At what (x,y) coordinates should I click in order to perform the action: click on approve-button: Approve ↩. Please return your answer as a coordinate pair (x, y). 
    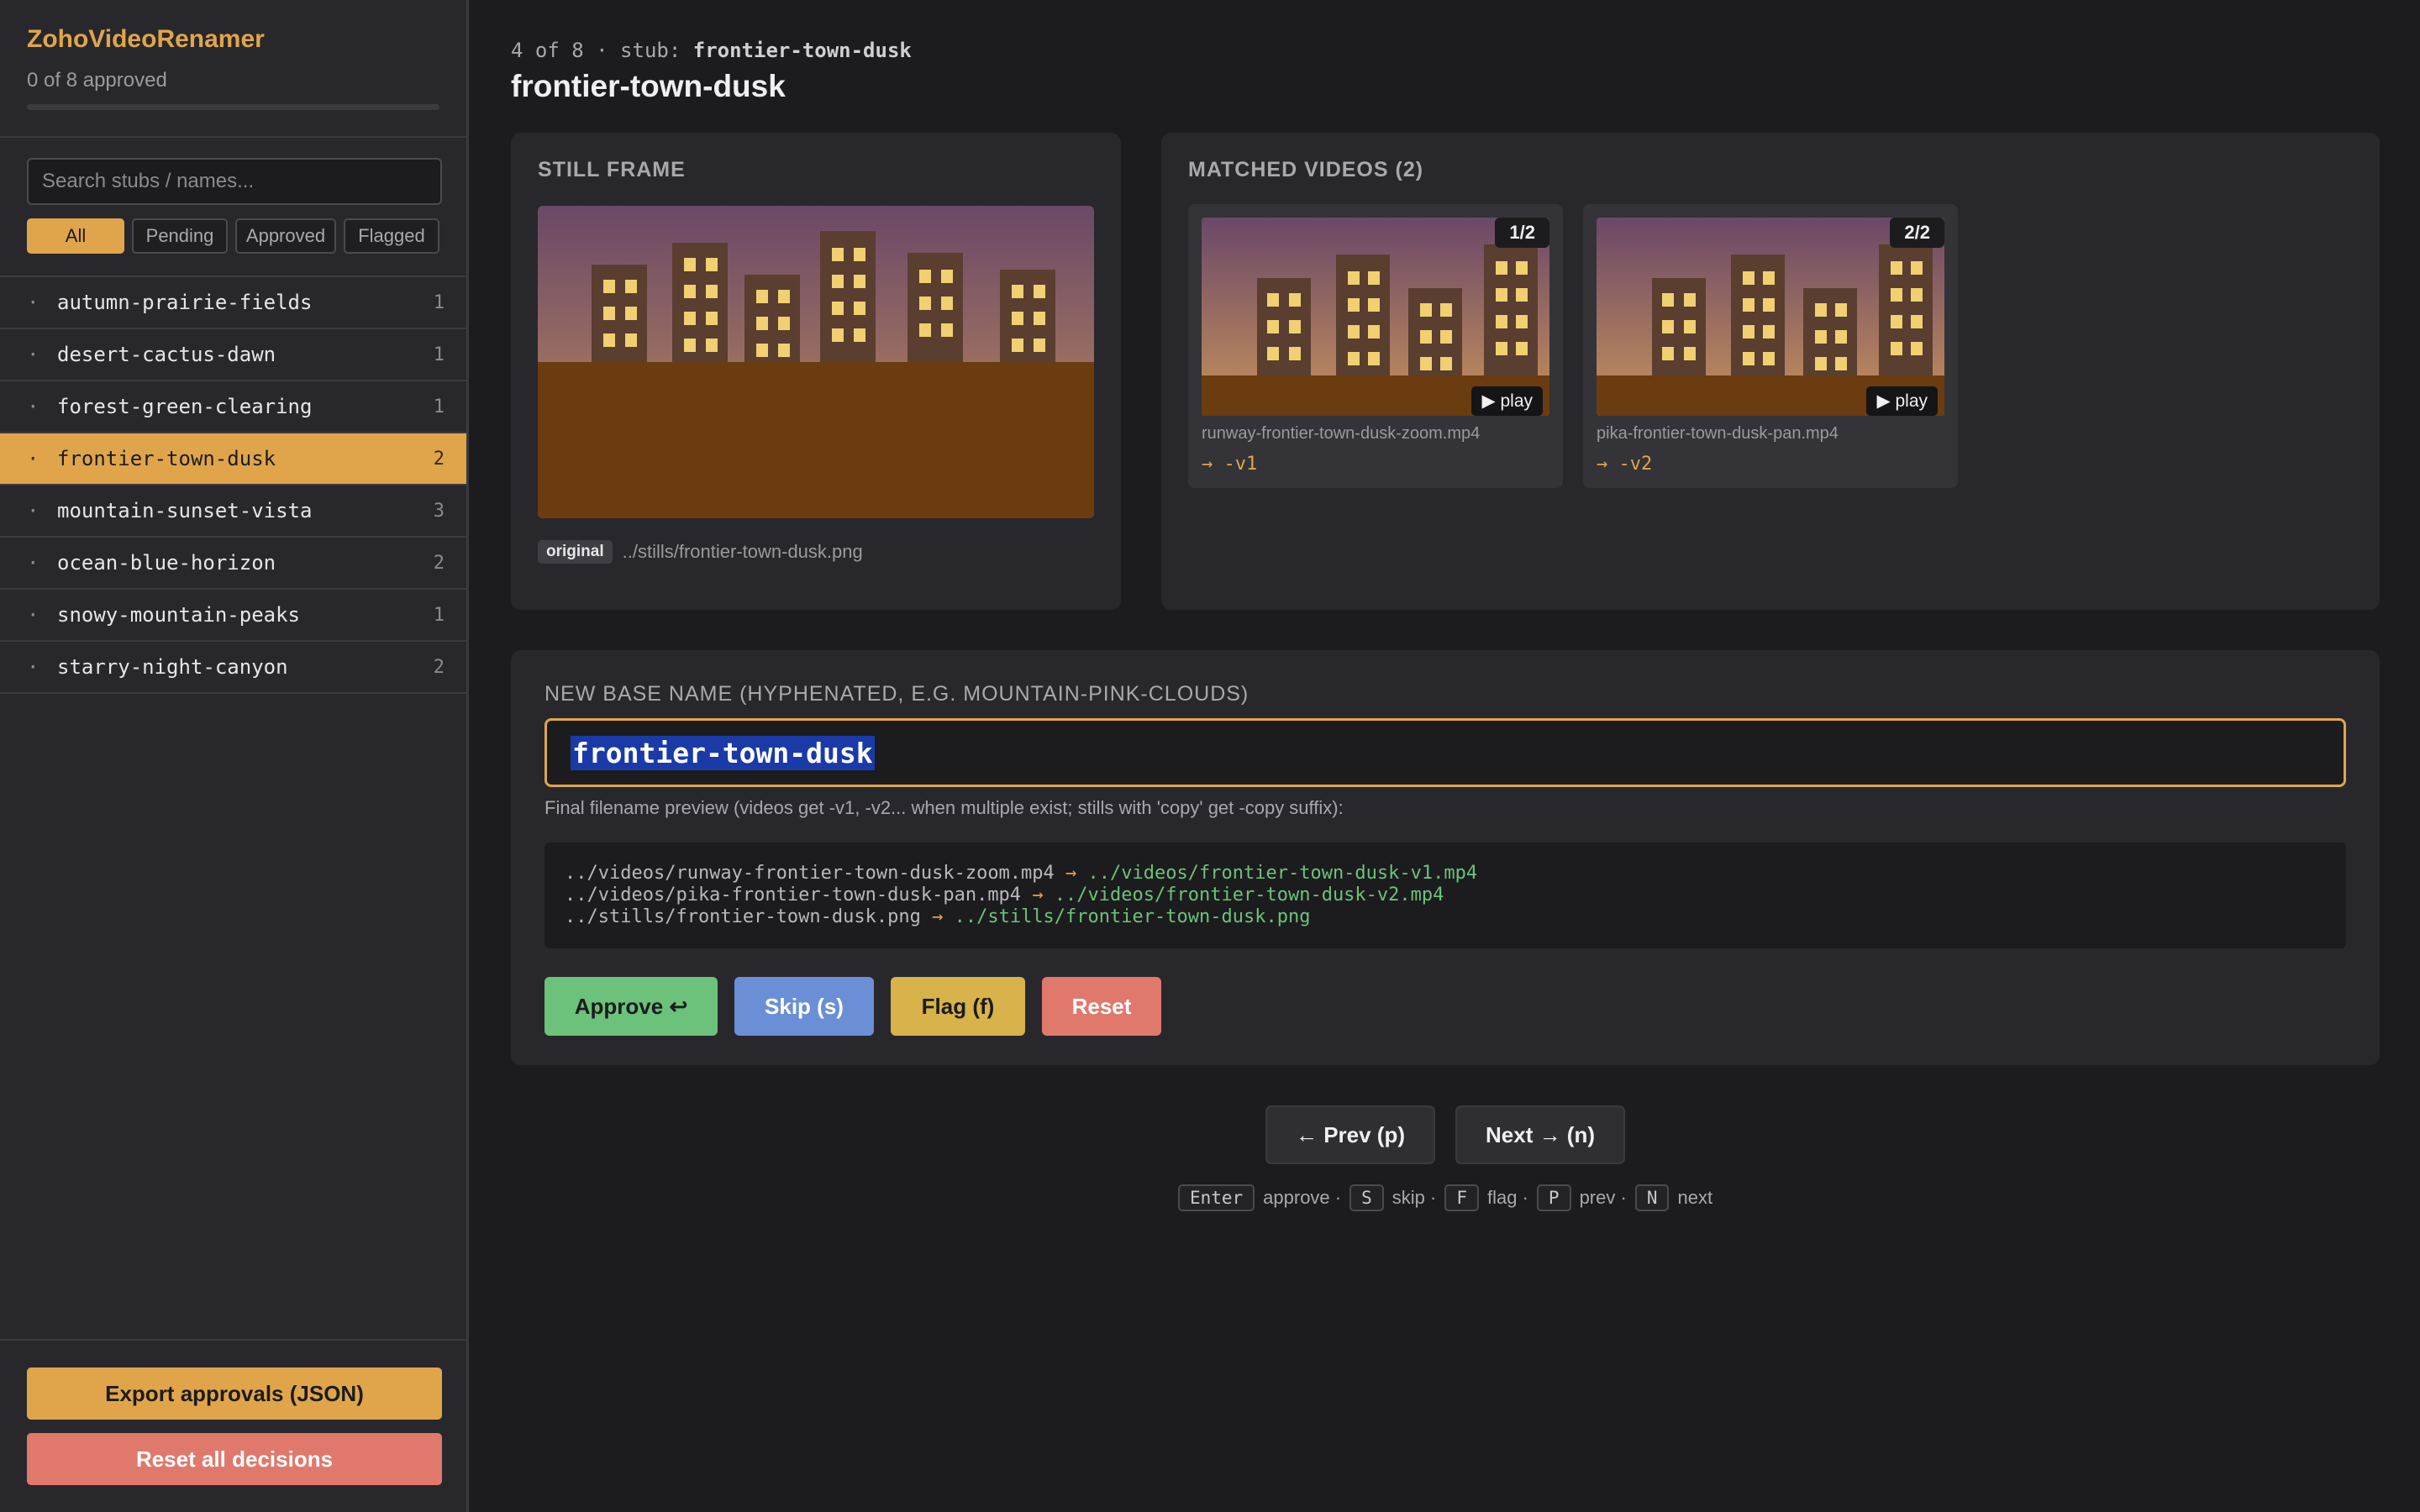
    Looking at the image, I should click on (631, 1006).